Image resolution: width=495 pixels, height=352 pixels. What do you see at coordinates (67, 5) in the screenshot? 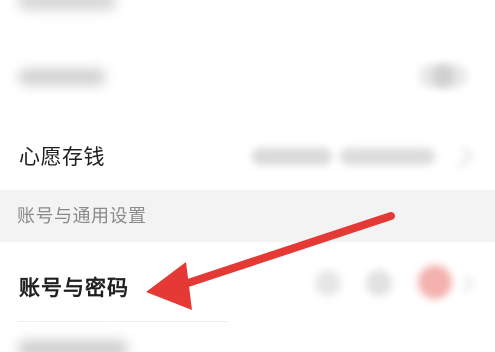
I see `blurred-top-row-label` at bounding box center [67, 5].